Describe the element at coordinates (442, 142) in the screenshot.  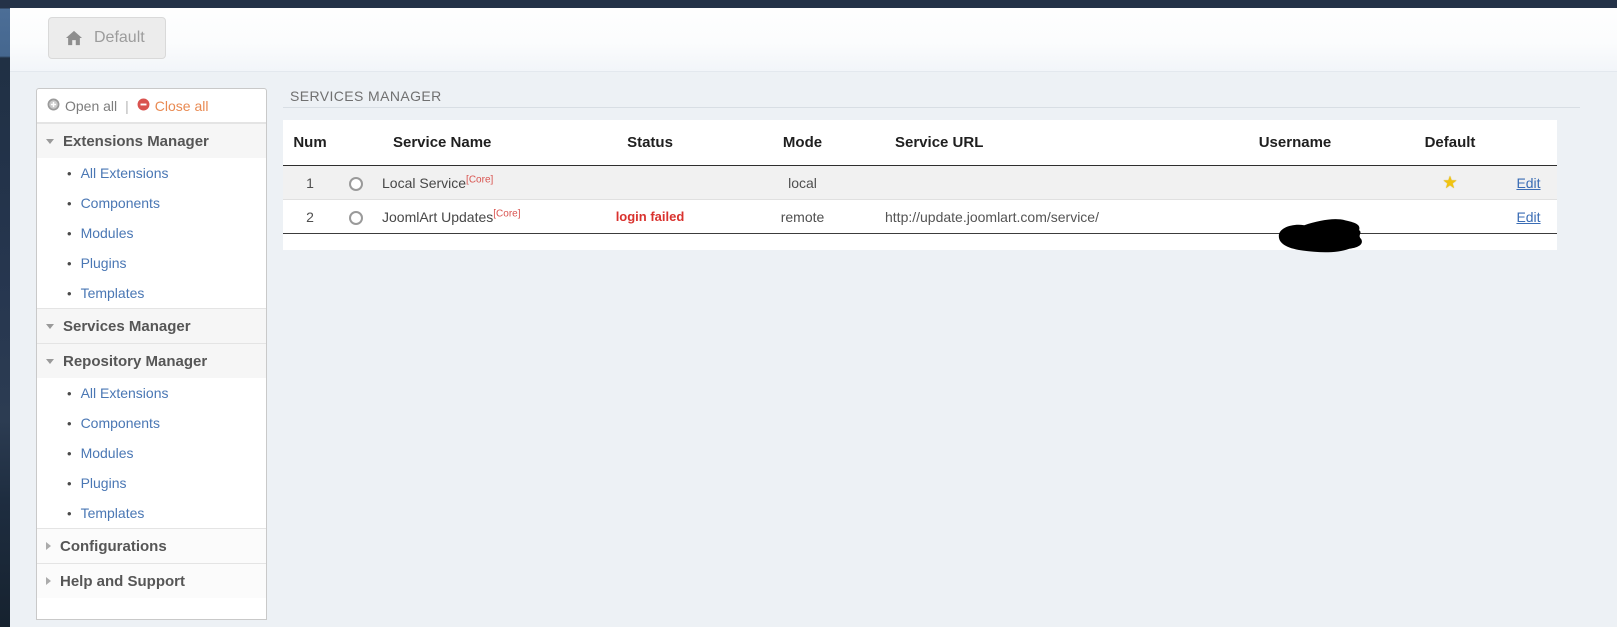
I see `col-header-service-name: Service Name` at that location.